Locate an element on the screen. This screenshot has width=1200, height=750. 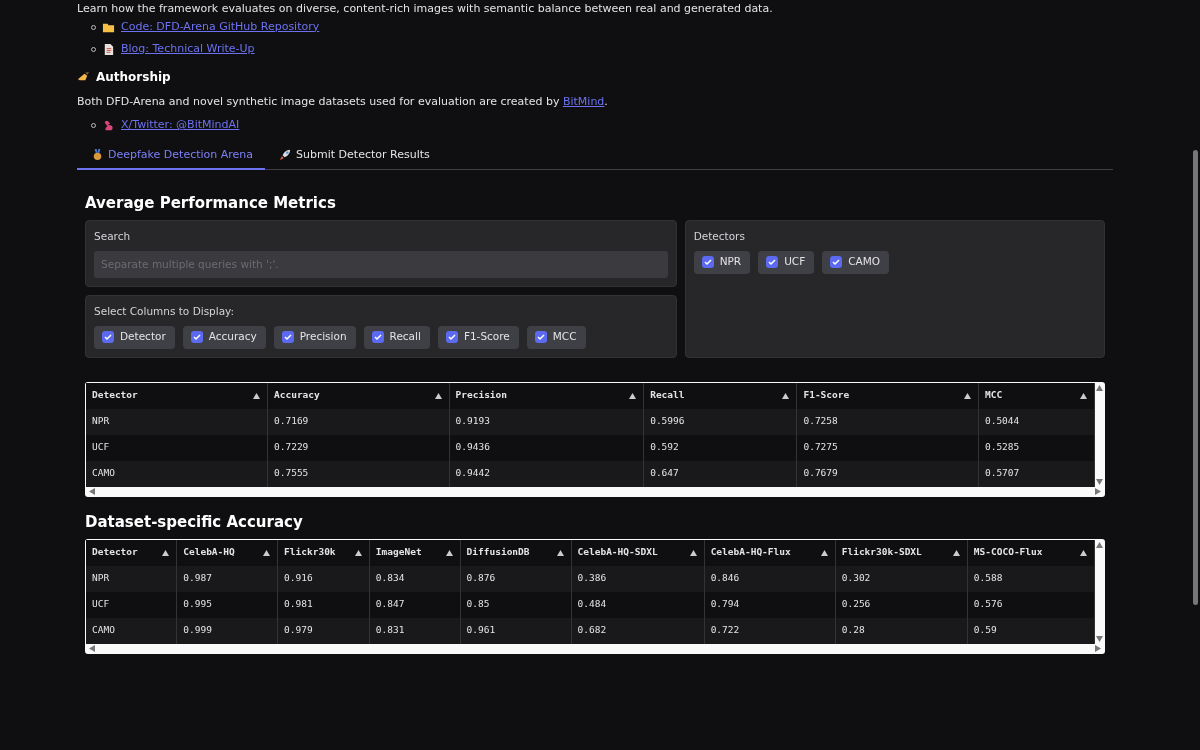
medal-icon is located at coordinates (97, 155).